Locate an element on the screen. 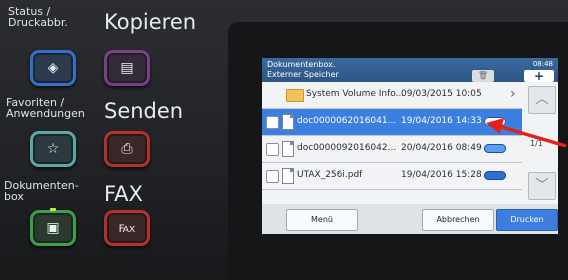 Image resolution: width=568 pixels, height=280 pixels. annotation-arrow is located at coordinates (526, 133).